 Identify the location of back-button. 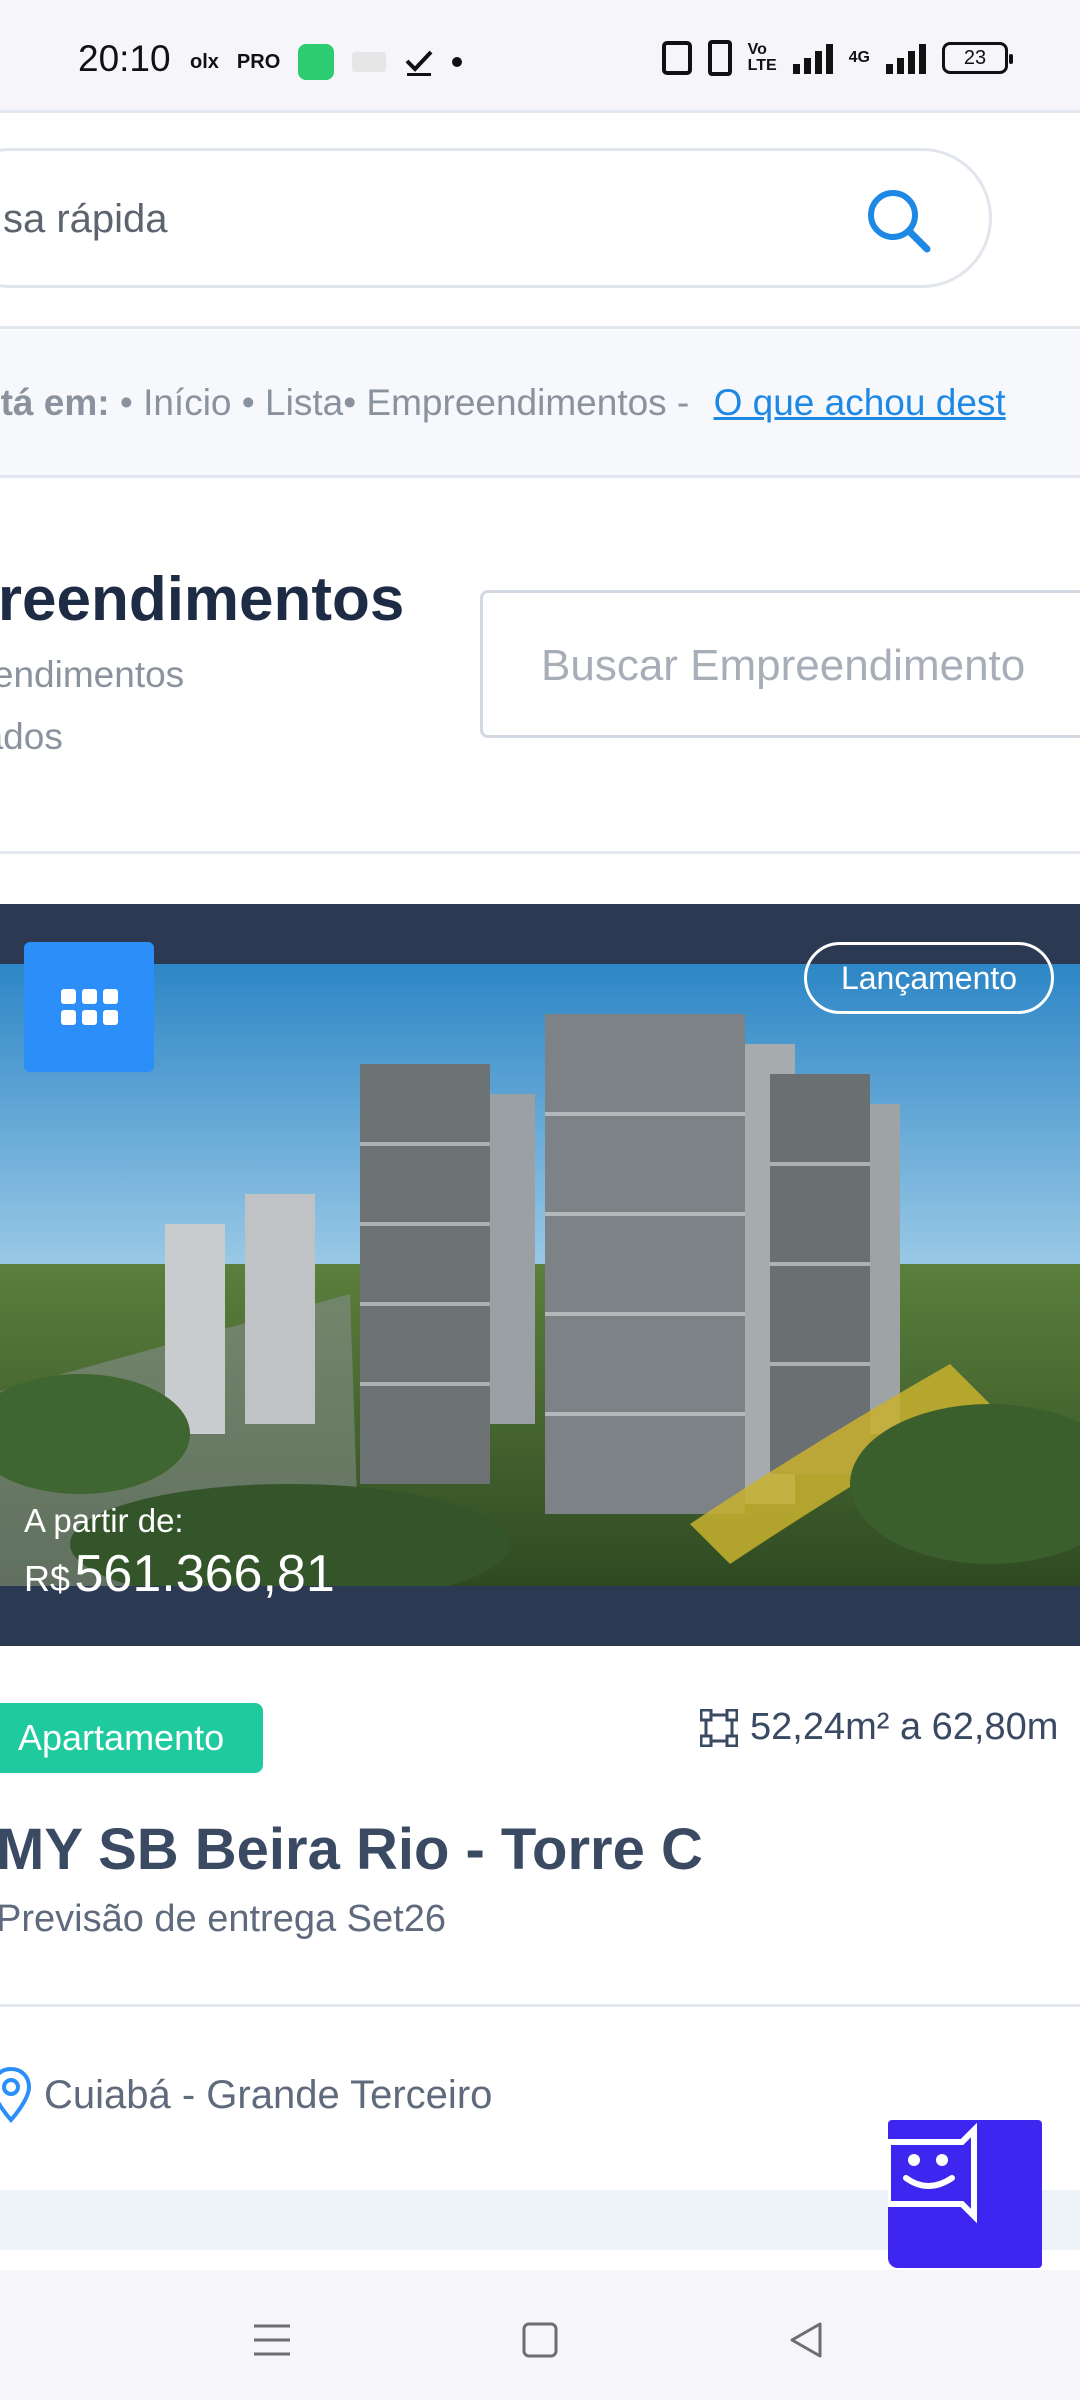
(806, 2340).